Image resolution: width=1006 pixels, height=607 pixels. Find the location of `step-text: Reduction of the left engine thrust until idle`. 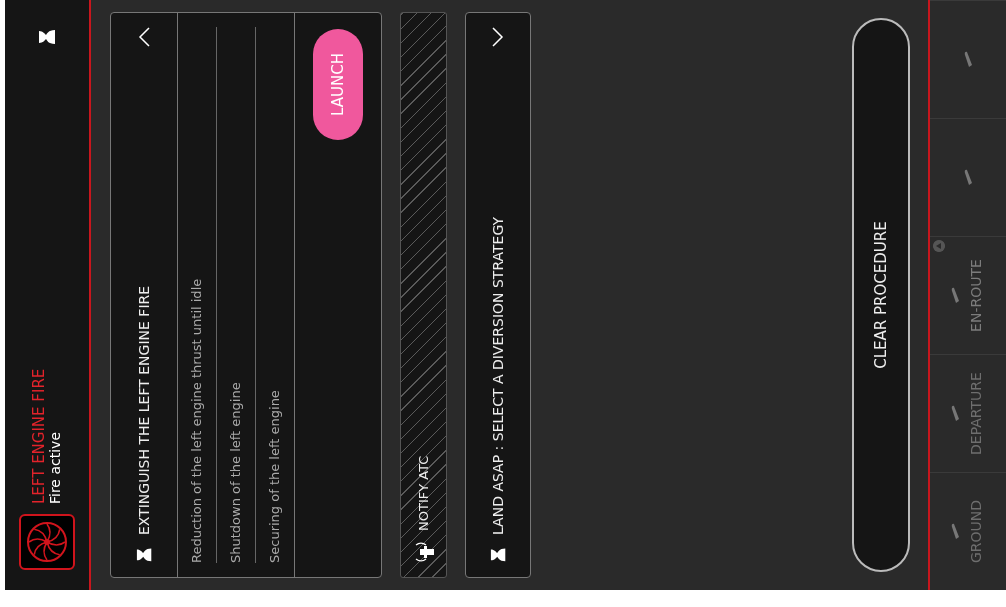

step-text: Reduction of the left engine thrust until idle is located at coordinates (197, 420).